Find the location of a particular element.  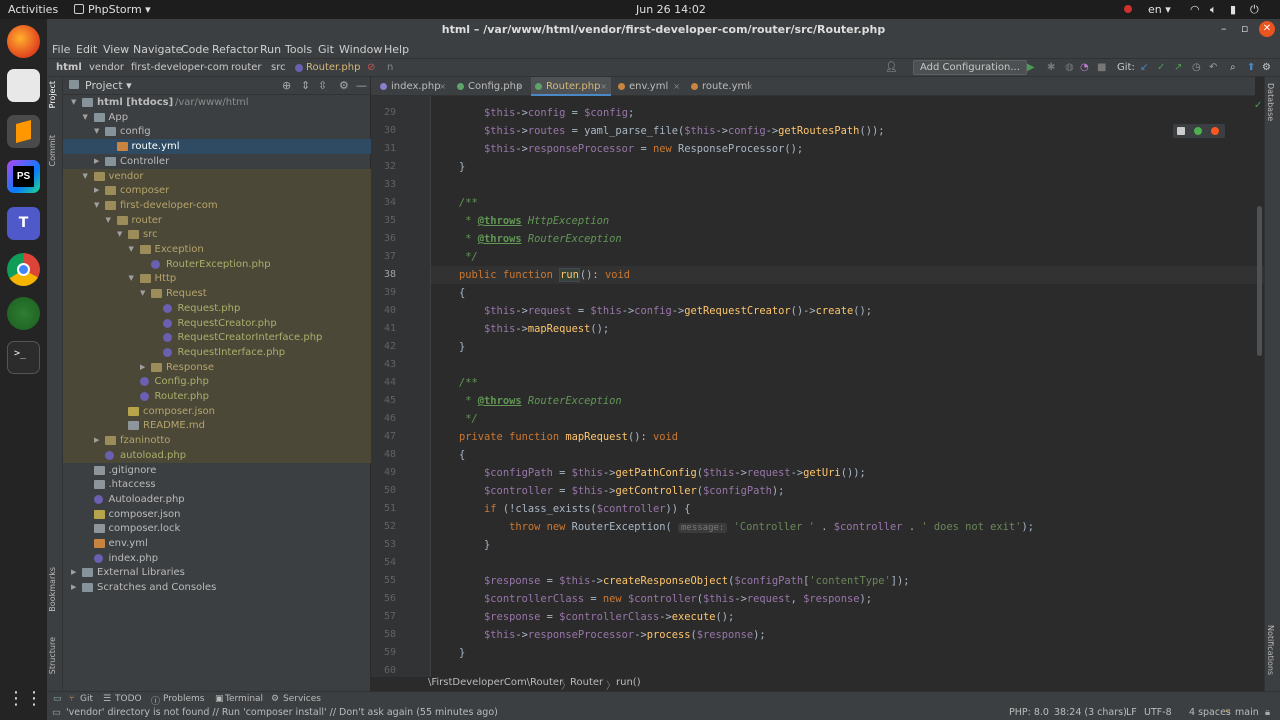

menu-run: Run is located at coordinates (270, 49).